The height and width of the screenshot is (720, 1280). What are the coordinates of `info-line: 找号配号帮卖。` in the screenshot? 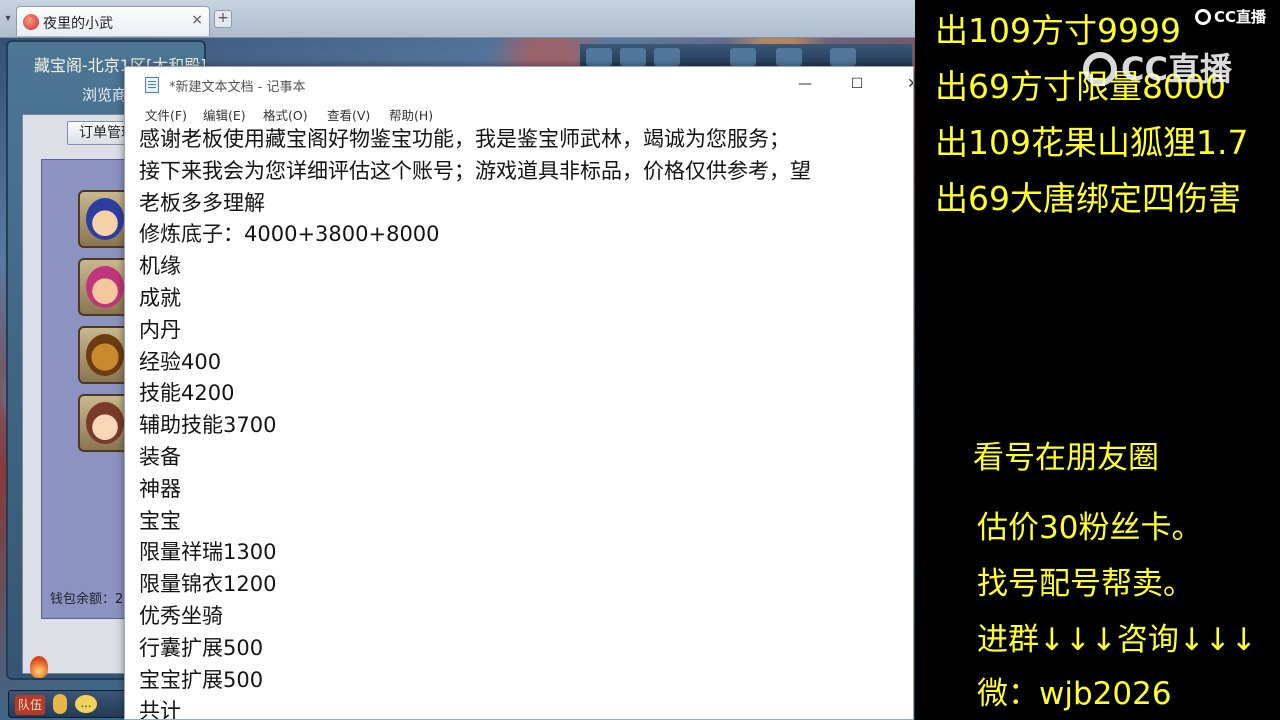 It's located at (1085, 584).